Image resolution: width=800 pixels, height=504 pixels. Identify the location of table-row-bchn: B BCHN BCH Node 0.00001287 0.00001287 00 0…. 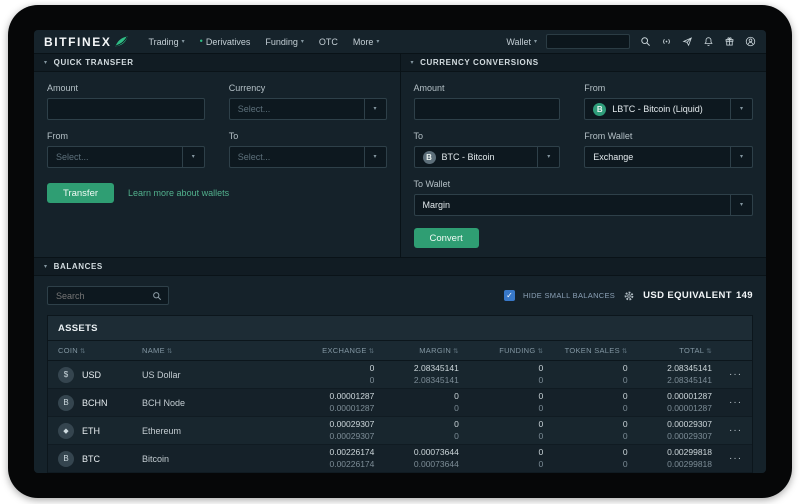
(400, 403).